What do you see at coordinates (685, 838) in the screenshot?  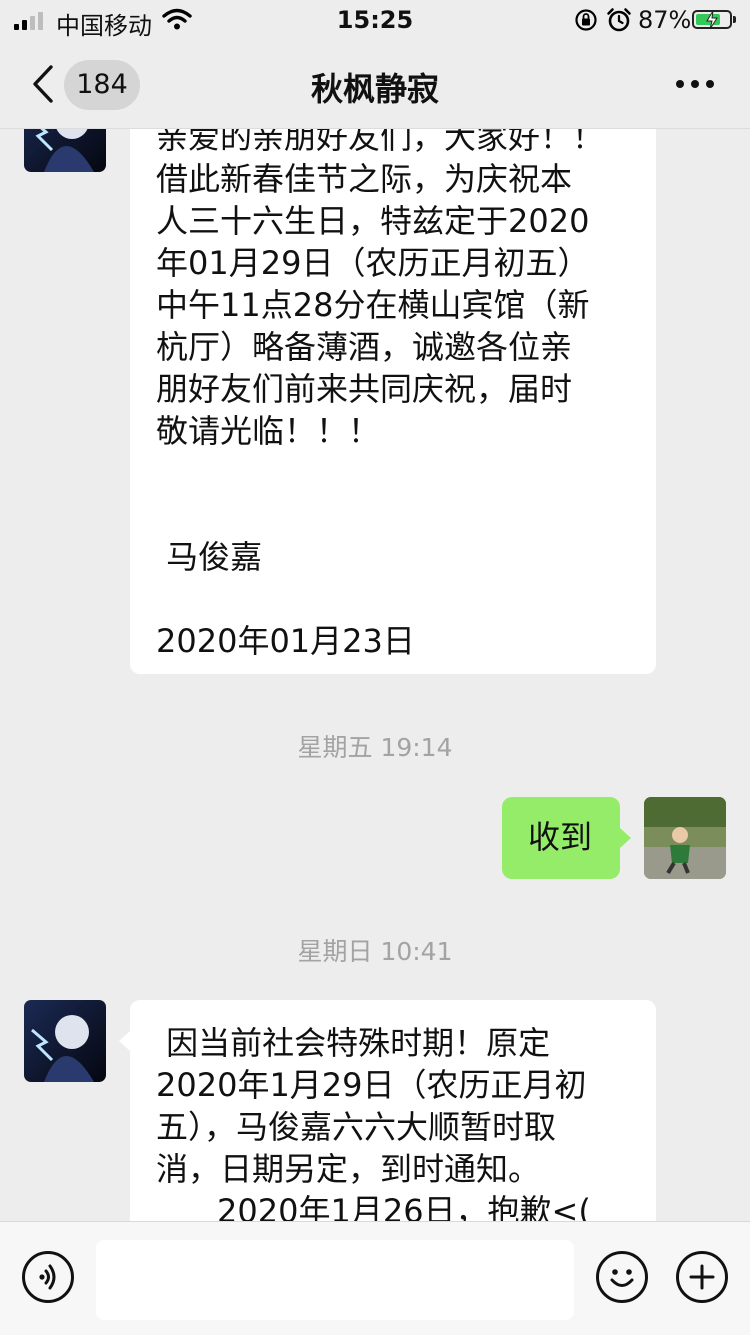 I see `my-avatar` at bounding box center [685, 838].